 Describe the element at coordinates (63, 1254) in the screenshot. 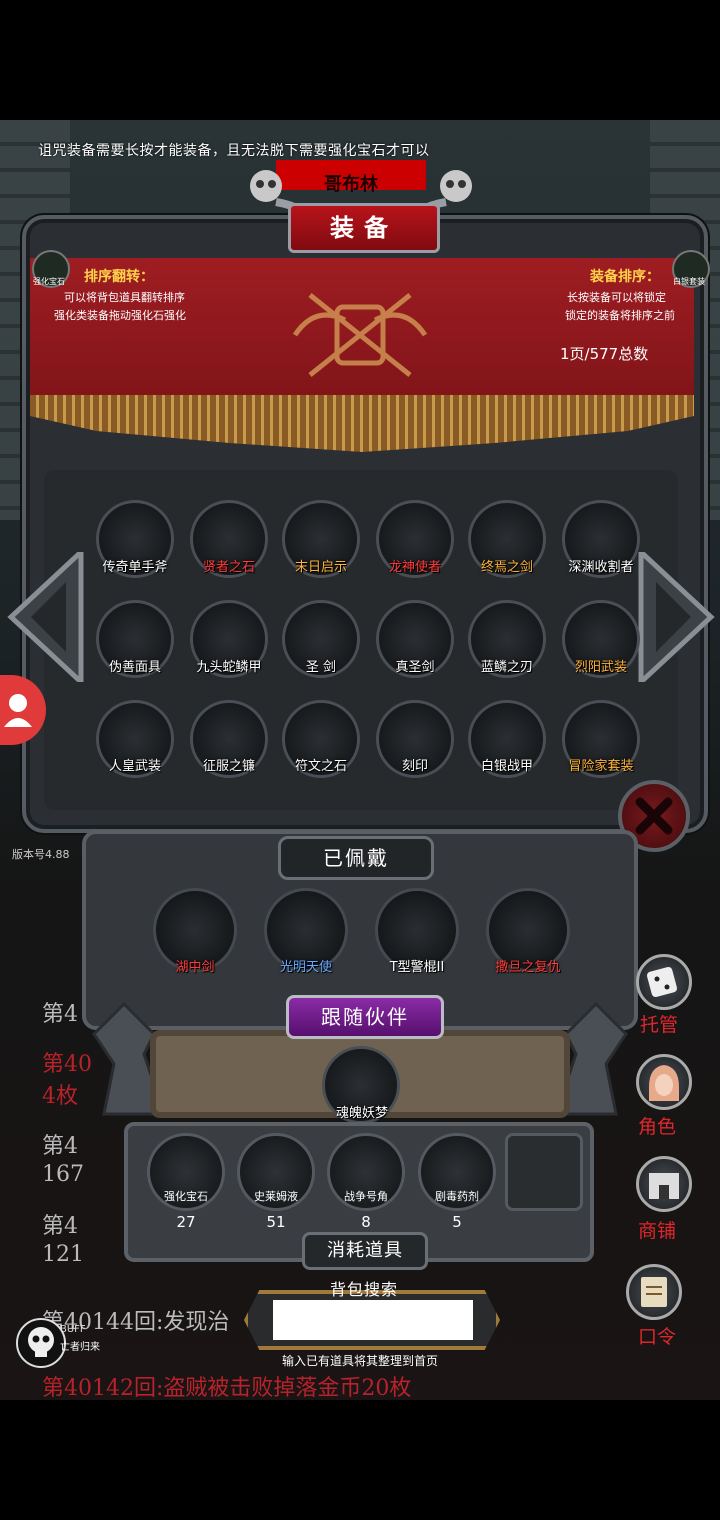

I see `log-line: 121` at that location.